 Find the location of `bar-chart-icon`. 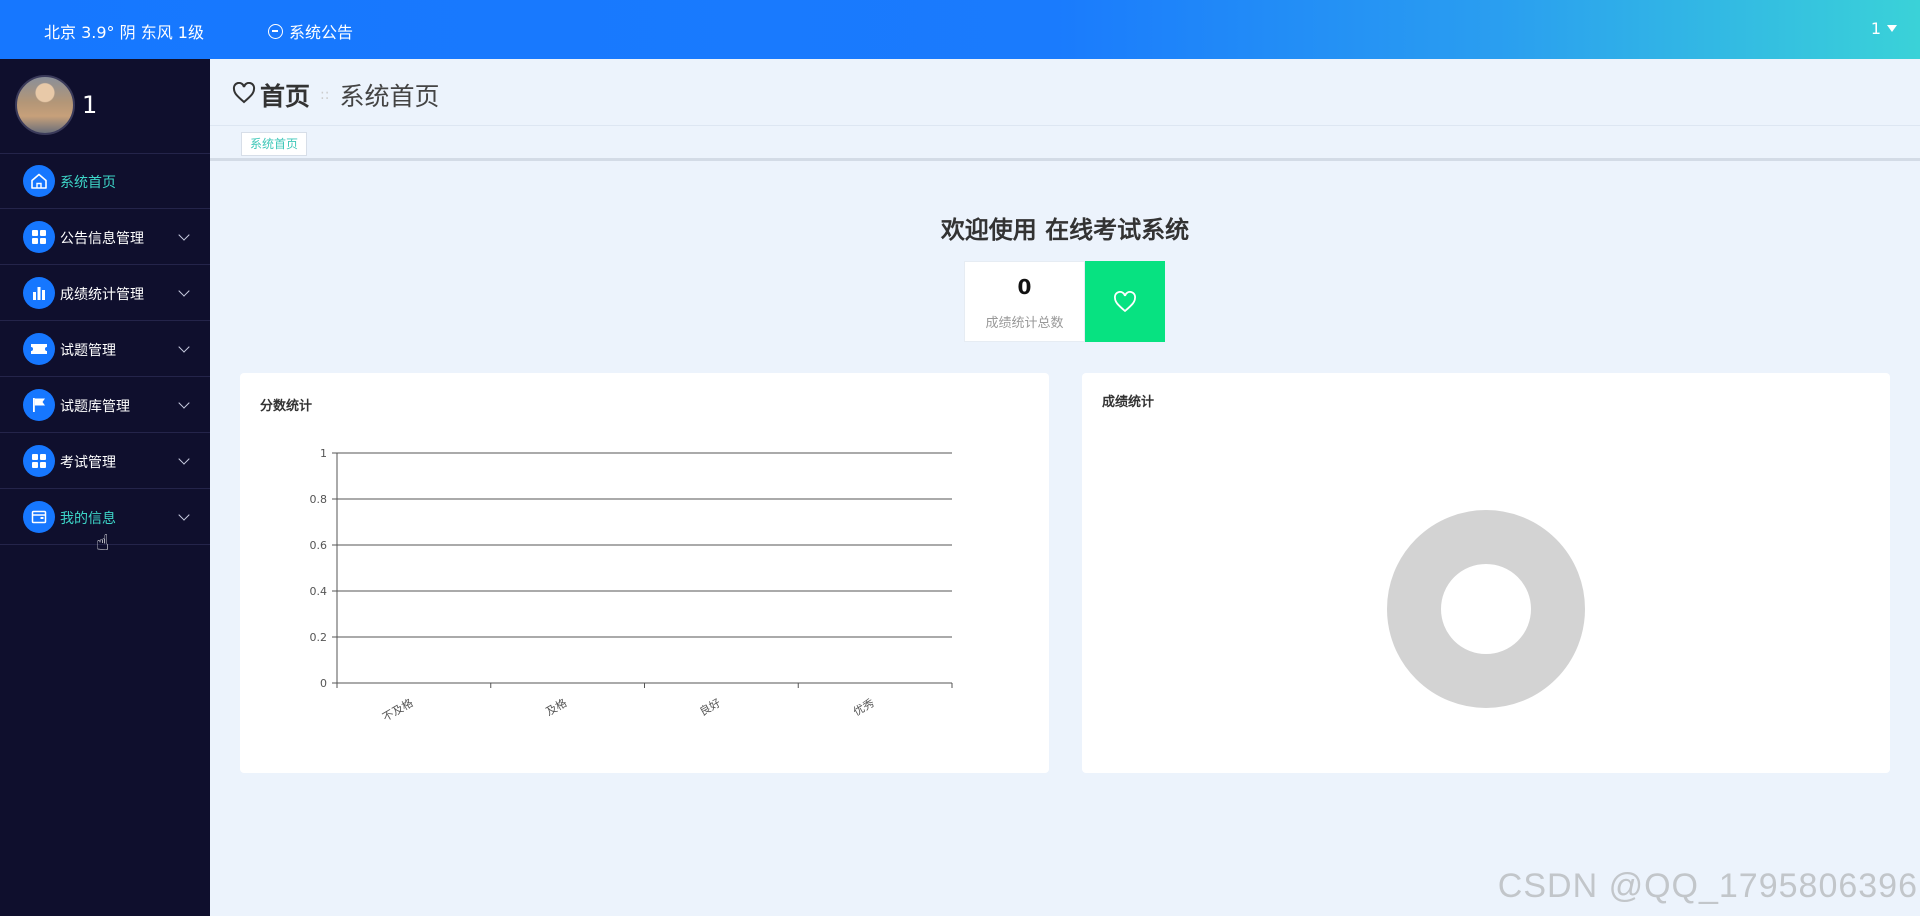

bar-chart-icon is located at coordinates (39, 292).